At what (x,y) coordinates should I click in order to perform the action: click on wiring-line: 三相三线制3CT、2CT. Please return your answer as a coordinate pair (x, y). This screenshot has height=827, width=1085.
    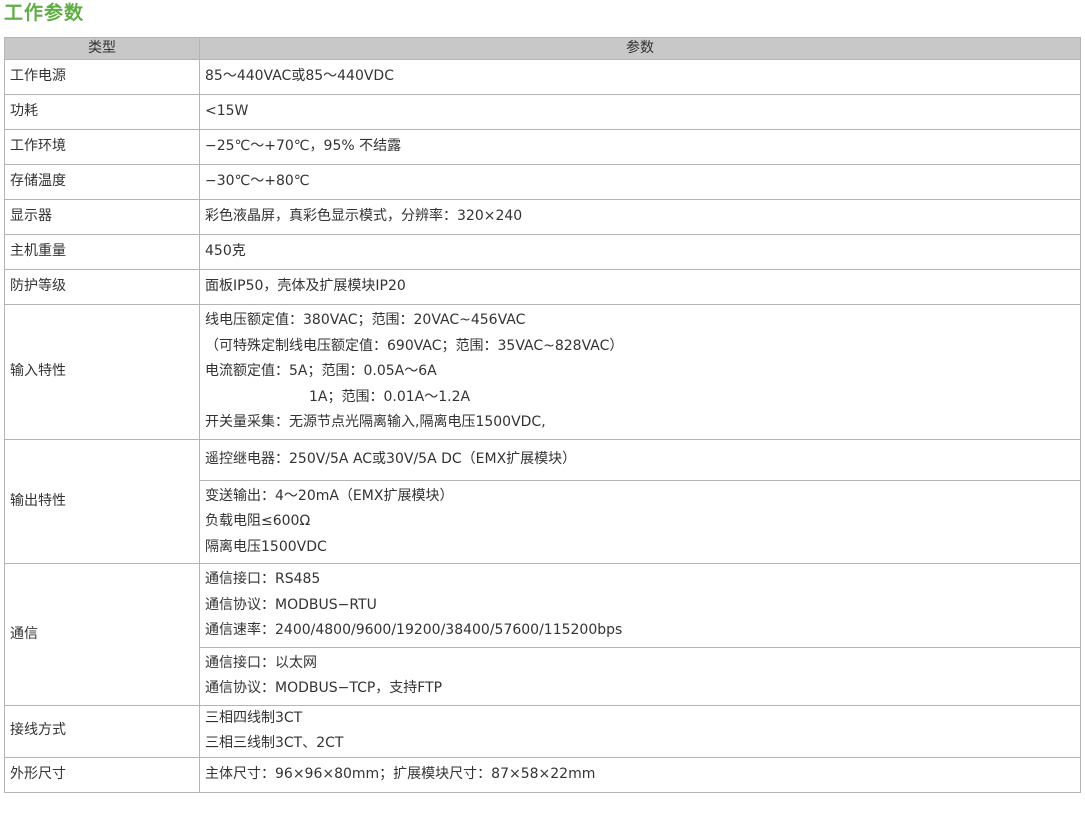
    Looking at the image, I should click on (274, 743).